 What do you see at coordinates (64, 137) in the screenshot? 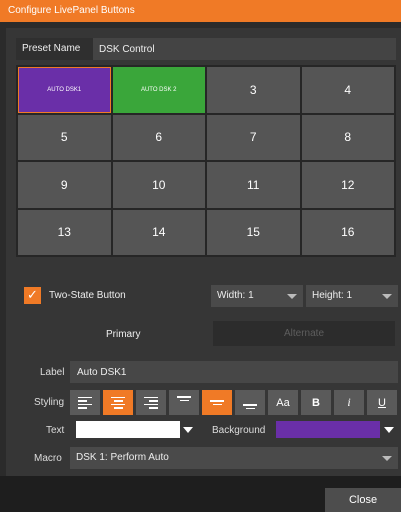
I see `livepanel-button-5: 5` at bounding box center [64, 137].